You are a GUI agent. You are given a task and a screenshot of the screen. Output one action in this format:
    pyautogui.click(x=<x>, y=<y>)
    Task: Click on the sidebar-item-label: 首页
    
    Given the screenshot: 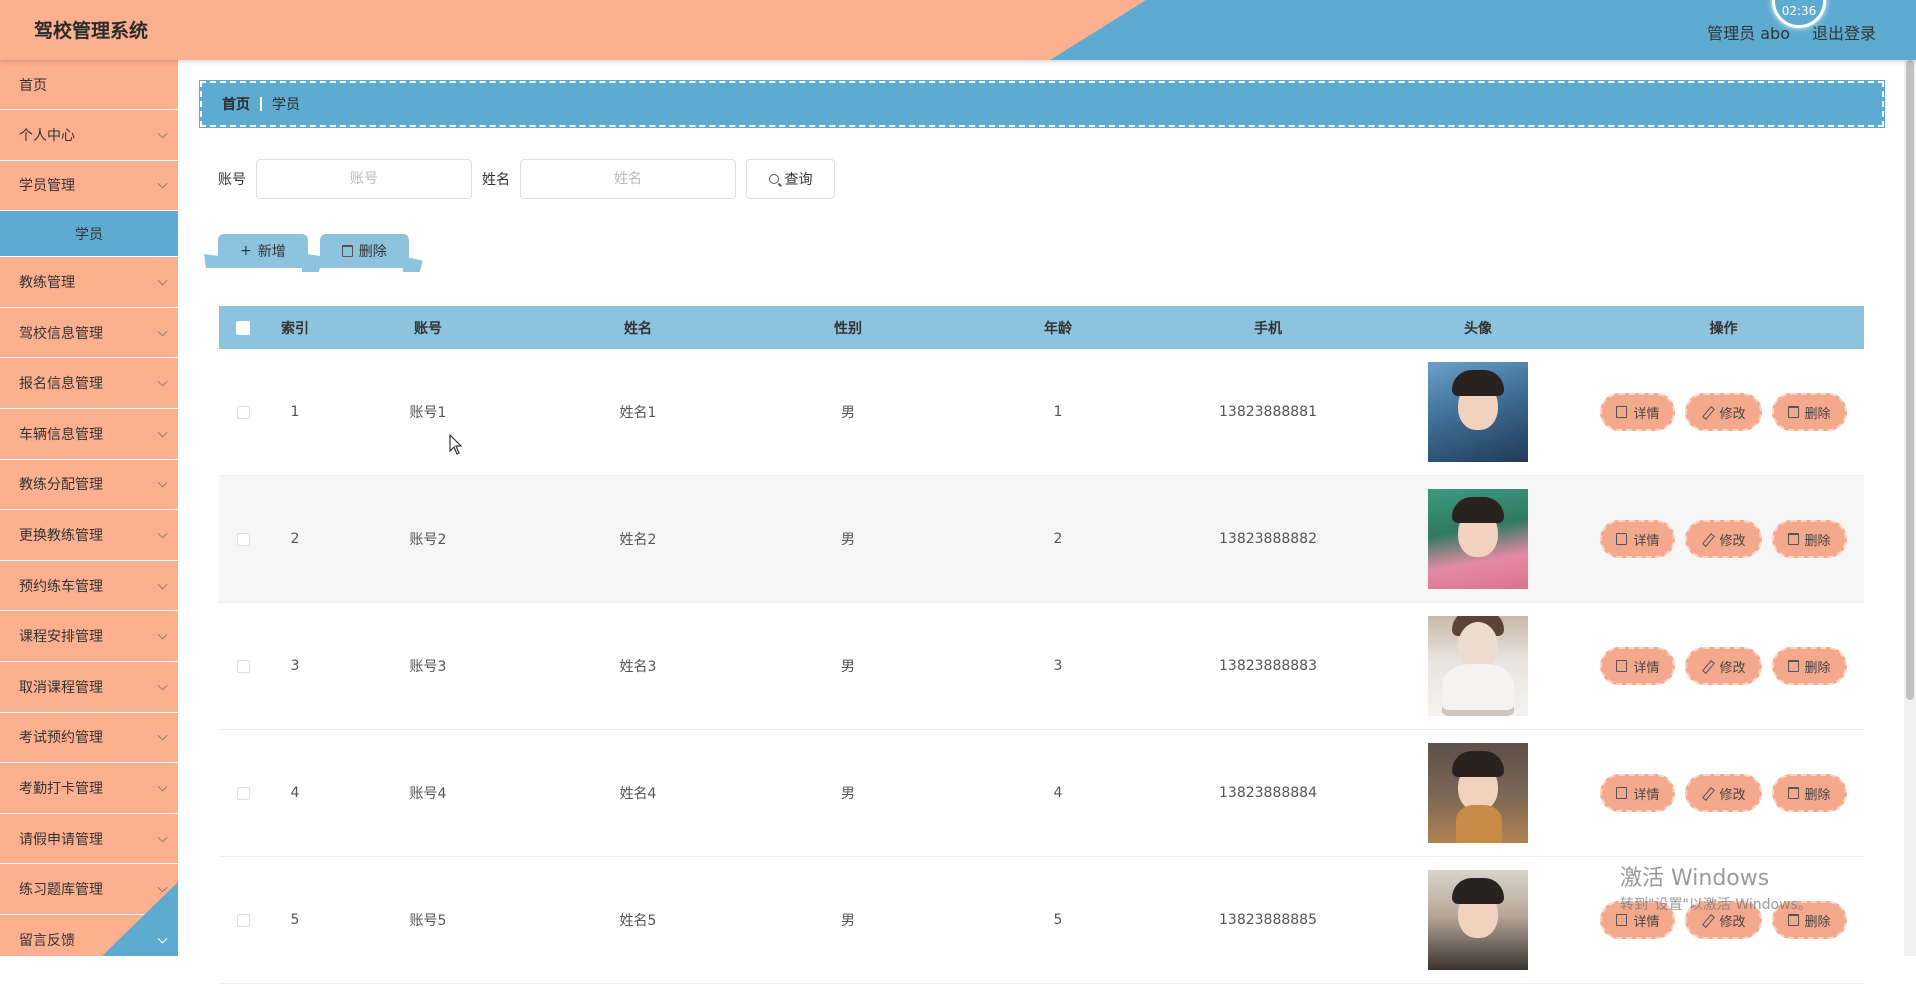 What is the action you would take?
    pyautogui.click(x=33, y=85)
    